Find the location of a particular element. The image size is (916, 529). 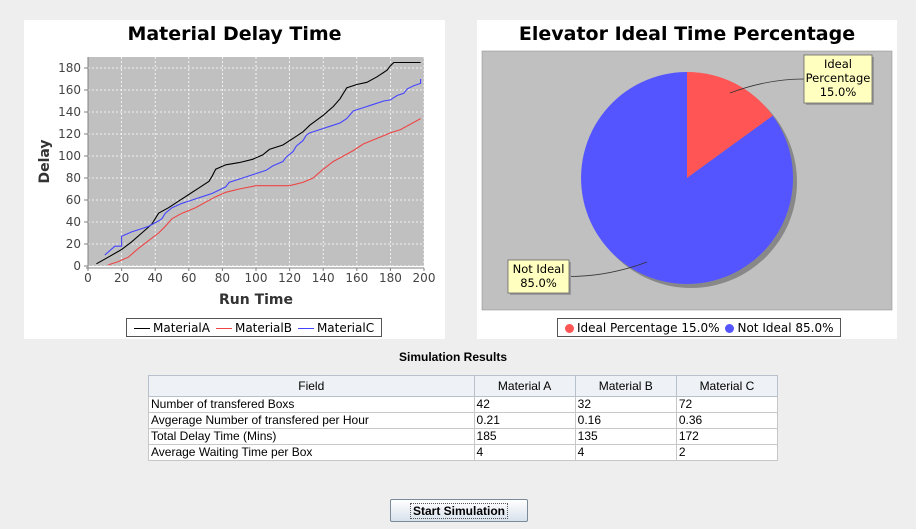

x-tick-label: 80 is located at coordinates (222, 278).